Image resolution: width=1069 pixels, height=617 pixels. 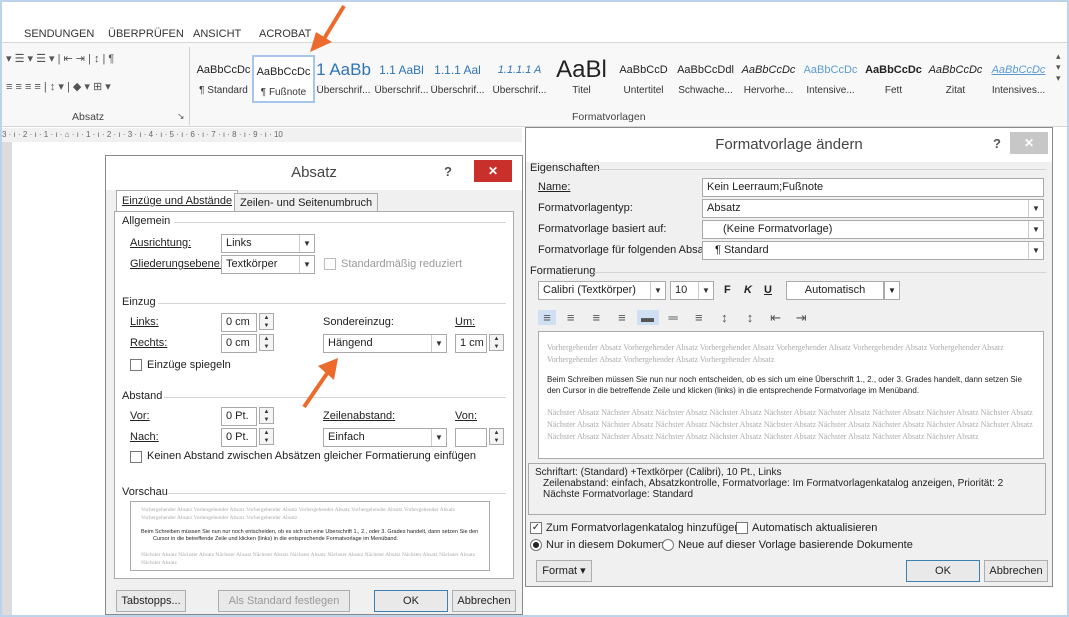 I want to click on links-input: 0 cm, so click(x=239, y=322).